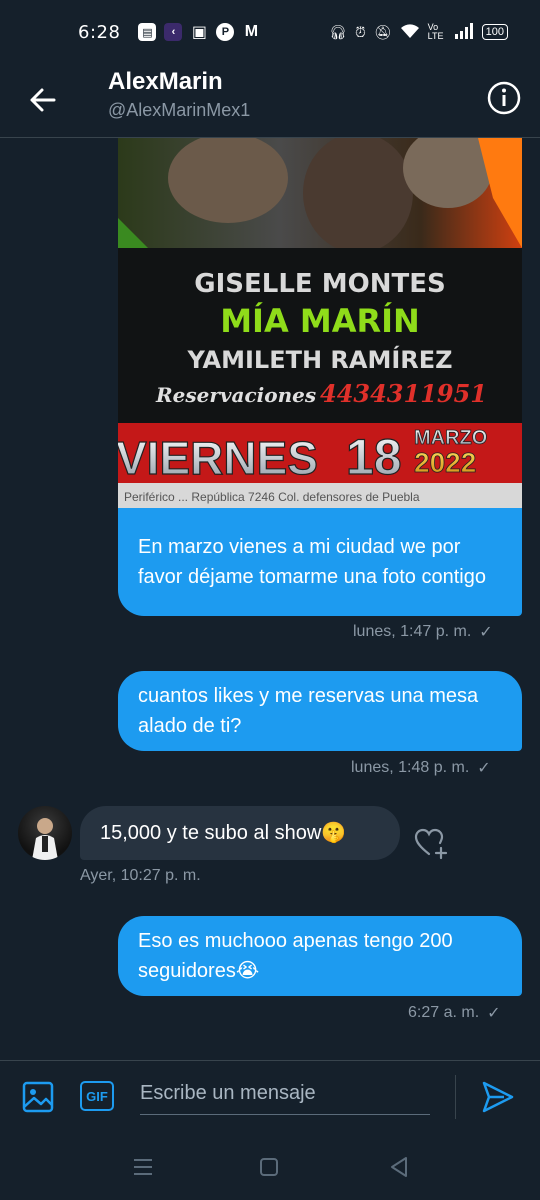 Image resolution: width=540 pixels, height=1200 pixels. I want to click on timestamp-text: lunes, 1:47 p. m., so click(412, 631).